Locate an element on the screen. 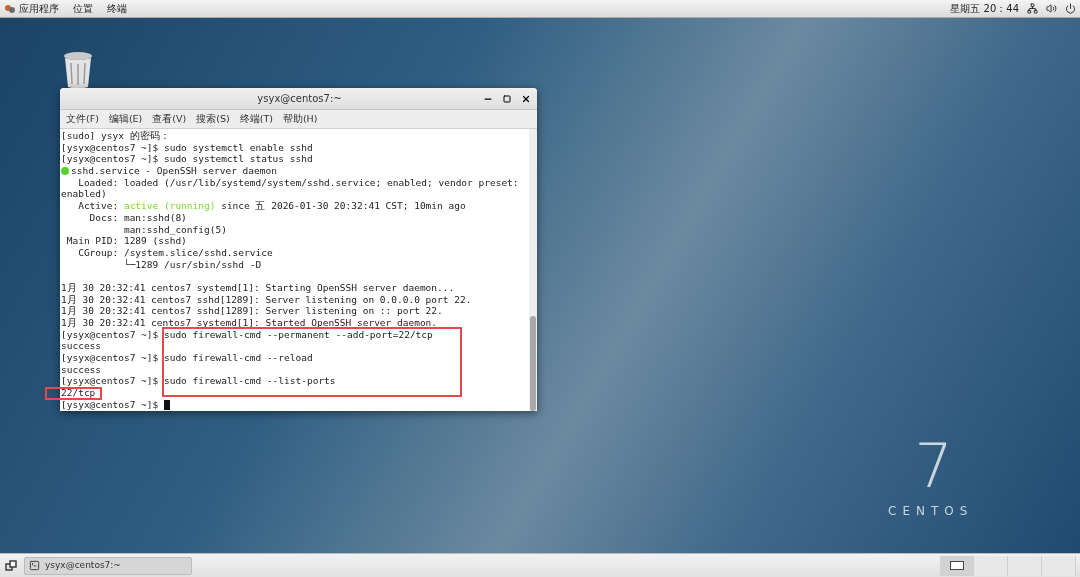 Image resolution: width=1080 pixels, height=577 pixels. scrollbar is located at coordinates (533, 270).